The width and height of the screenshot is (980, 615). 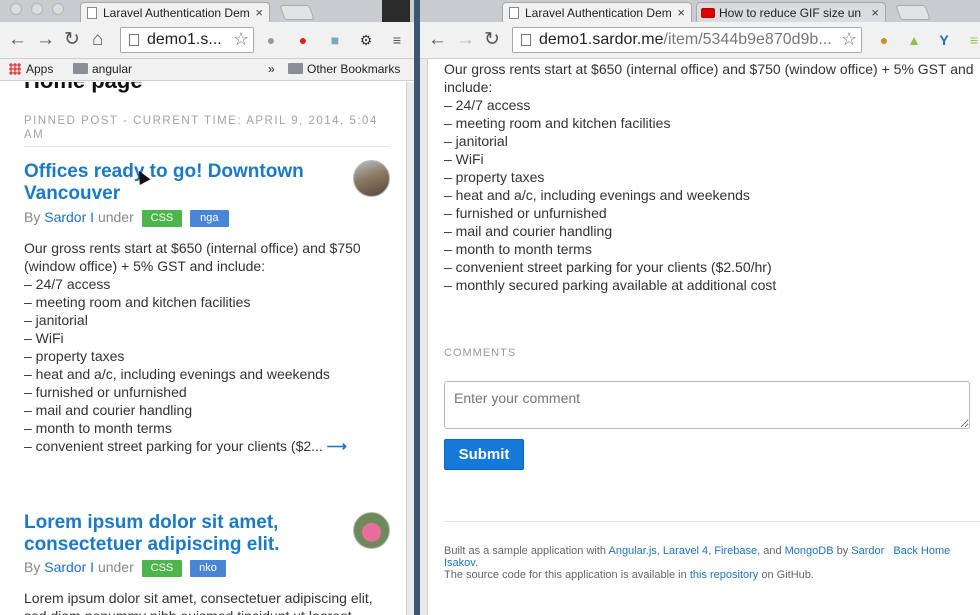 I want to click on bookmarks-overflow-button: », so click(x=271, y=69).